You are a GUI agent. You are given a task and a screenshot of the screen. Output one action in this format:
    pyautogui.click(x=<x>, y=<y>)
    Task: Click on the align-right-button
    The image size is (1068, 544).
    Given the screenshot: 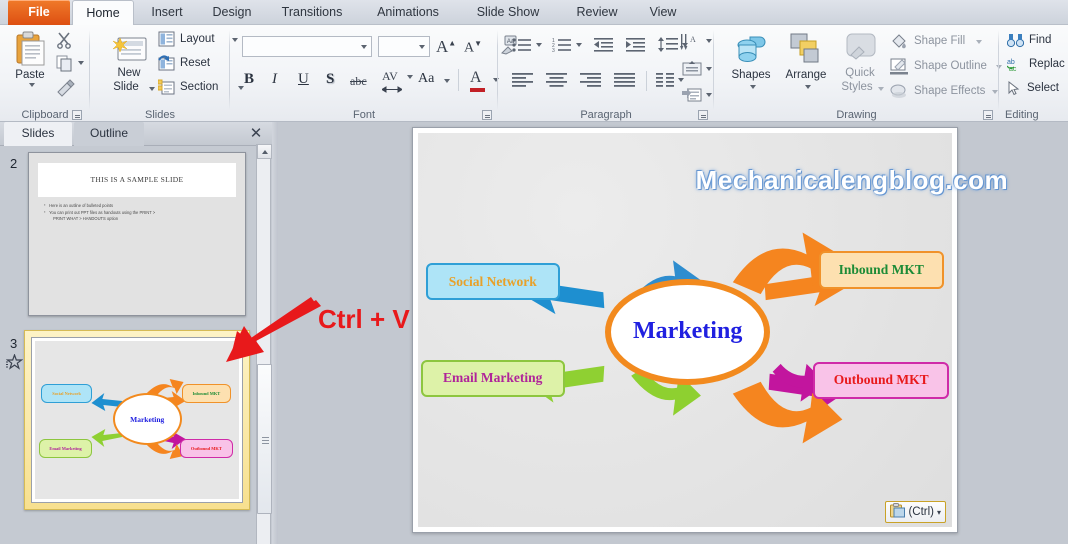 What is the action you would take?
    pyautogui.click(x=590, y=82)
    